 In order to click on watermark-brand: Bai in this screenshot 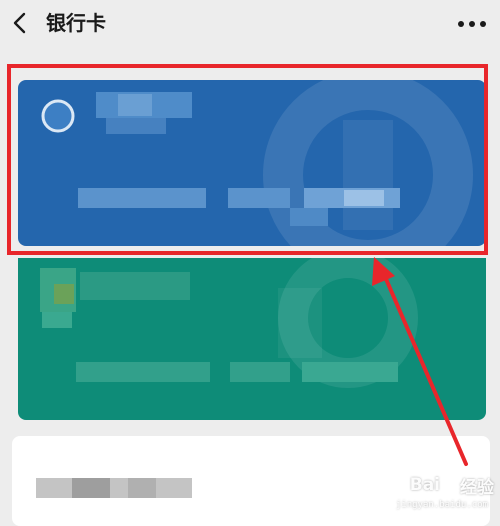, I will do `click(424, 485)`.